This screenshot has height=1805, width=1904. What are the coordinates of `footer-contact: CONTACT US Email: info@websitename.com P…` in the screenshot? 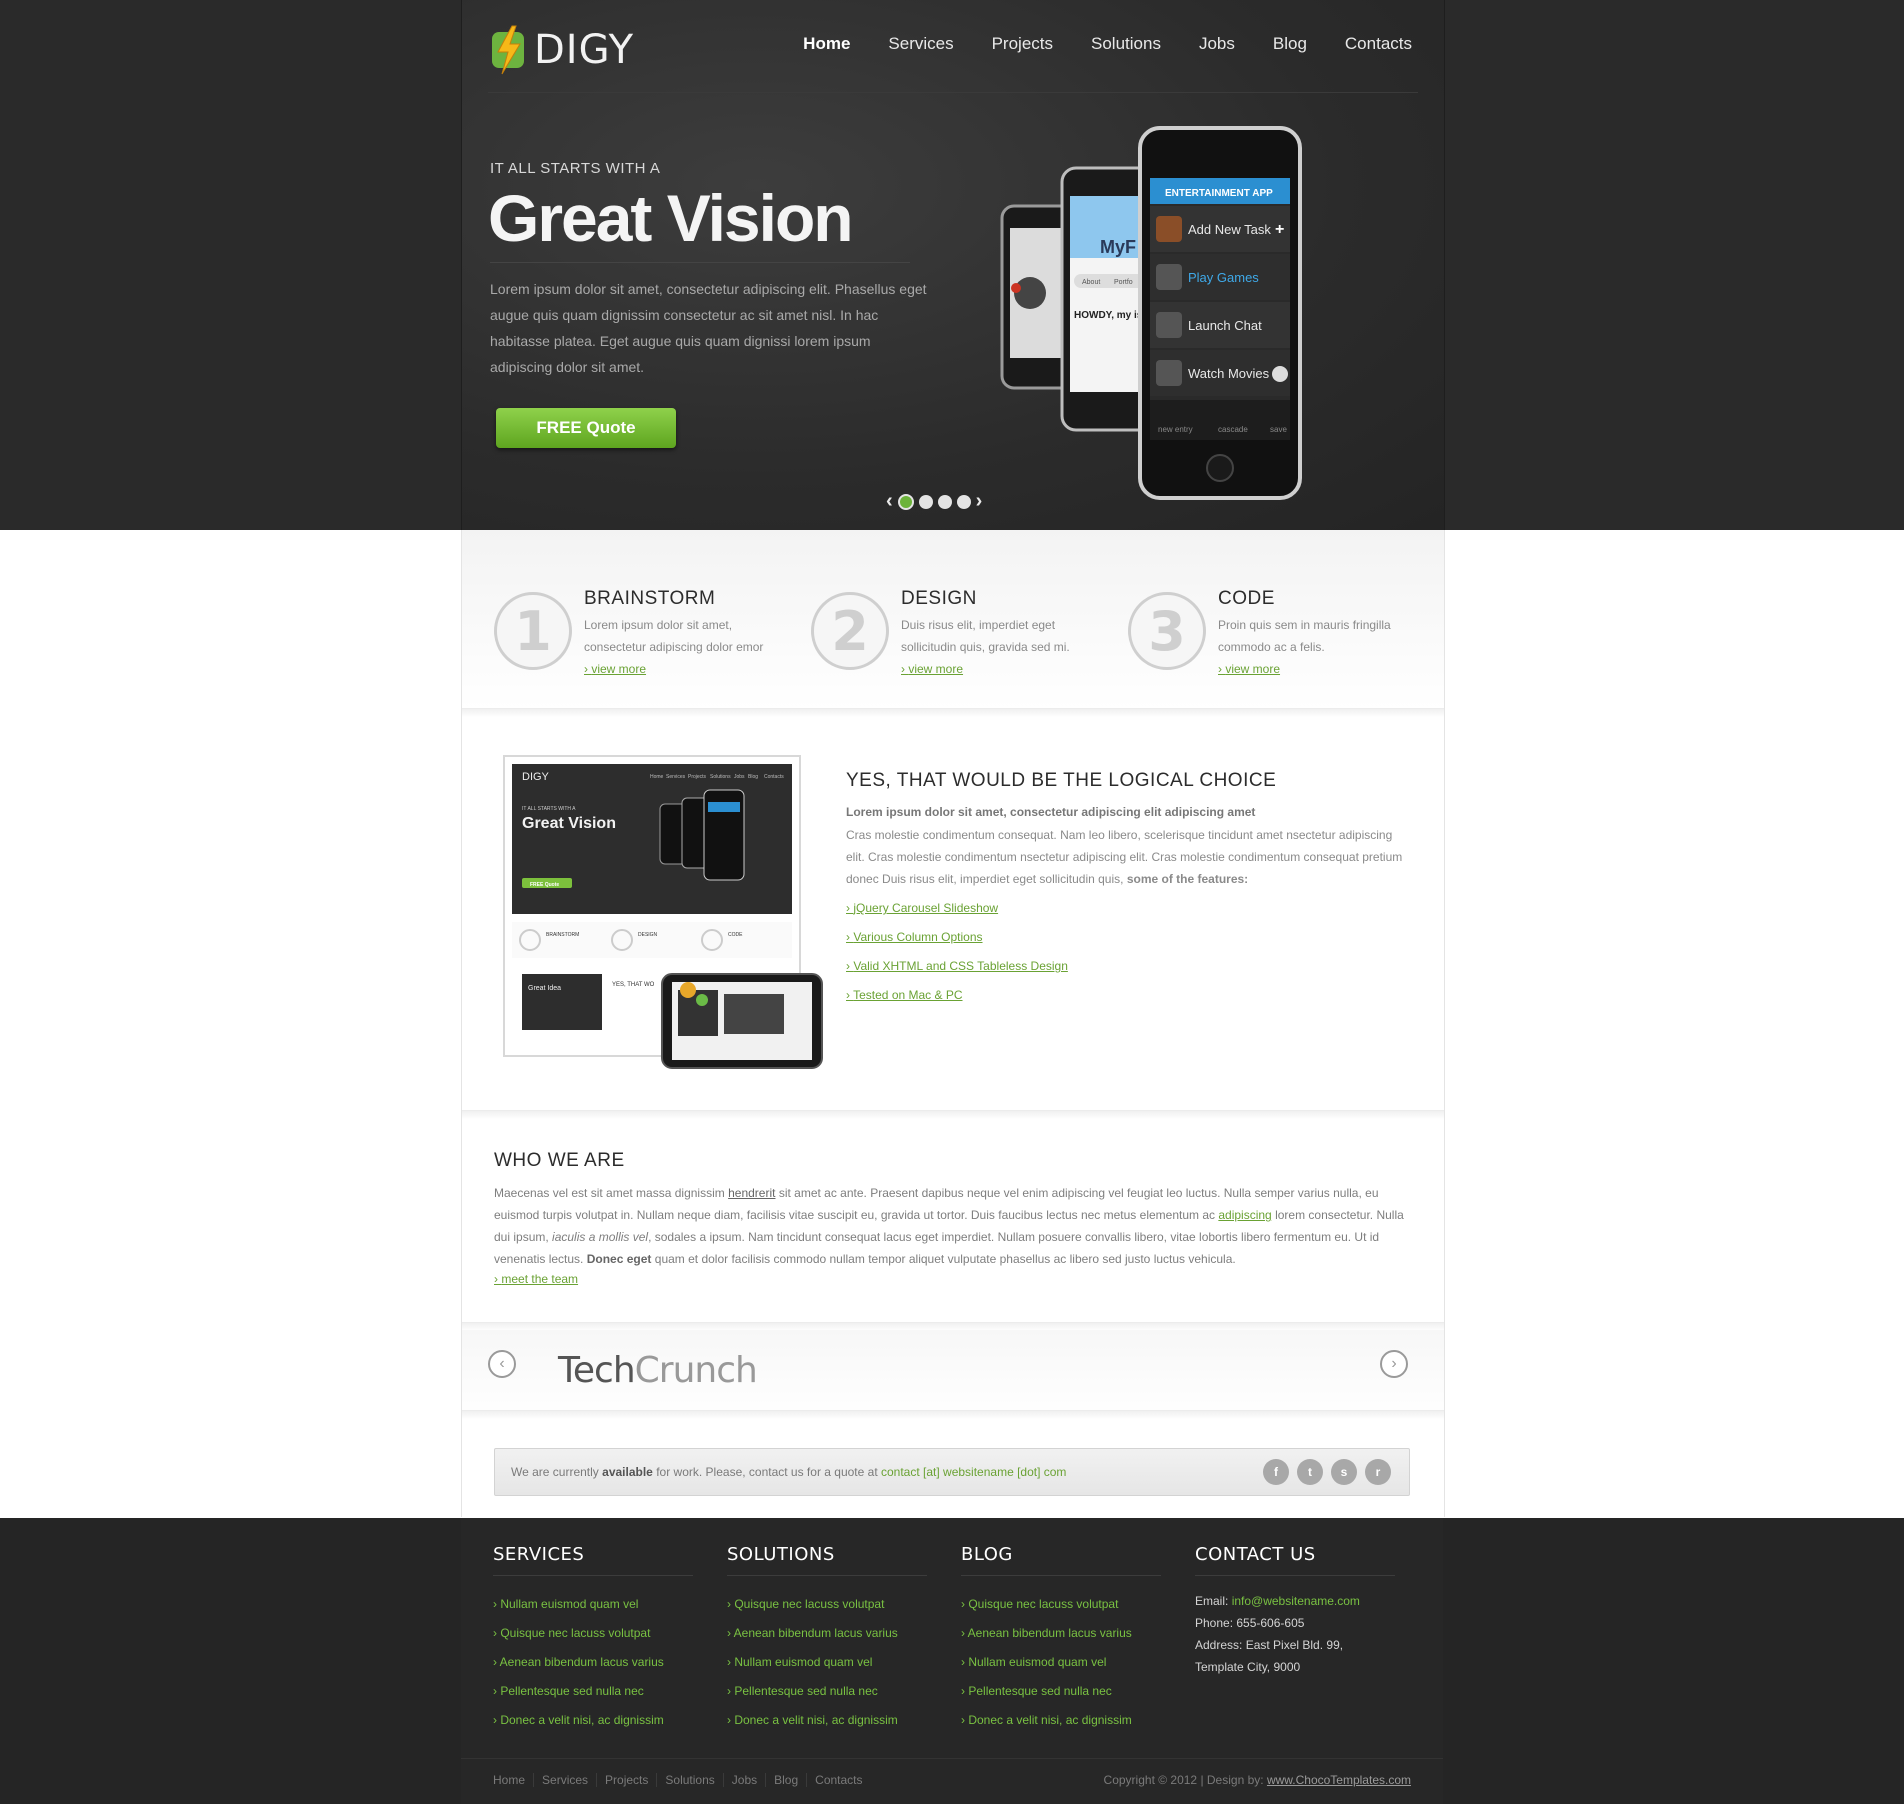 It's located at (1295, 1611).